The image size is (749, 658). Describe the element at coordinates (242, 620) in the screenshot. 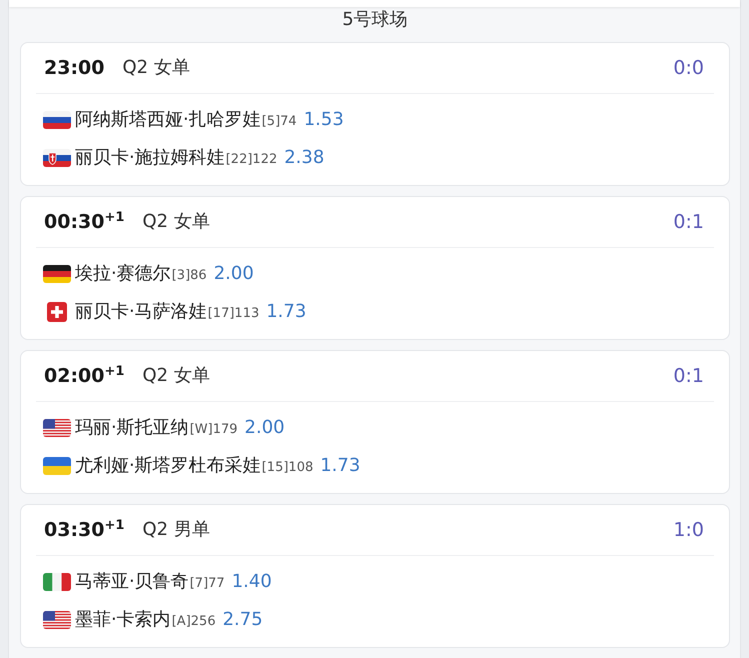

I see `player-odds: 2.75` at that location.